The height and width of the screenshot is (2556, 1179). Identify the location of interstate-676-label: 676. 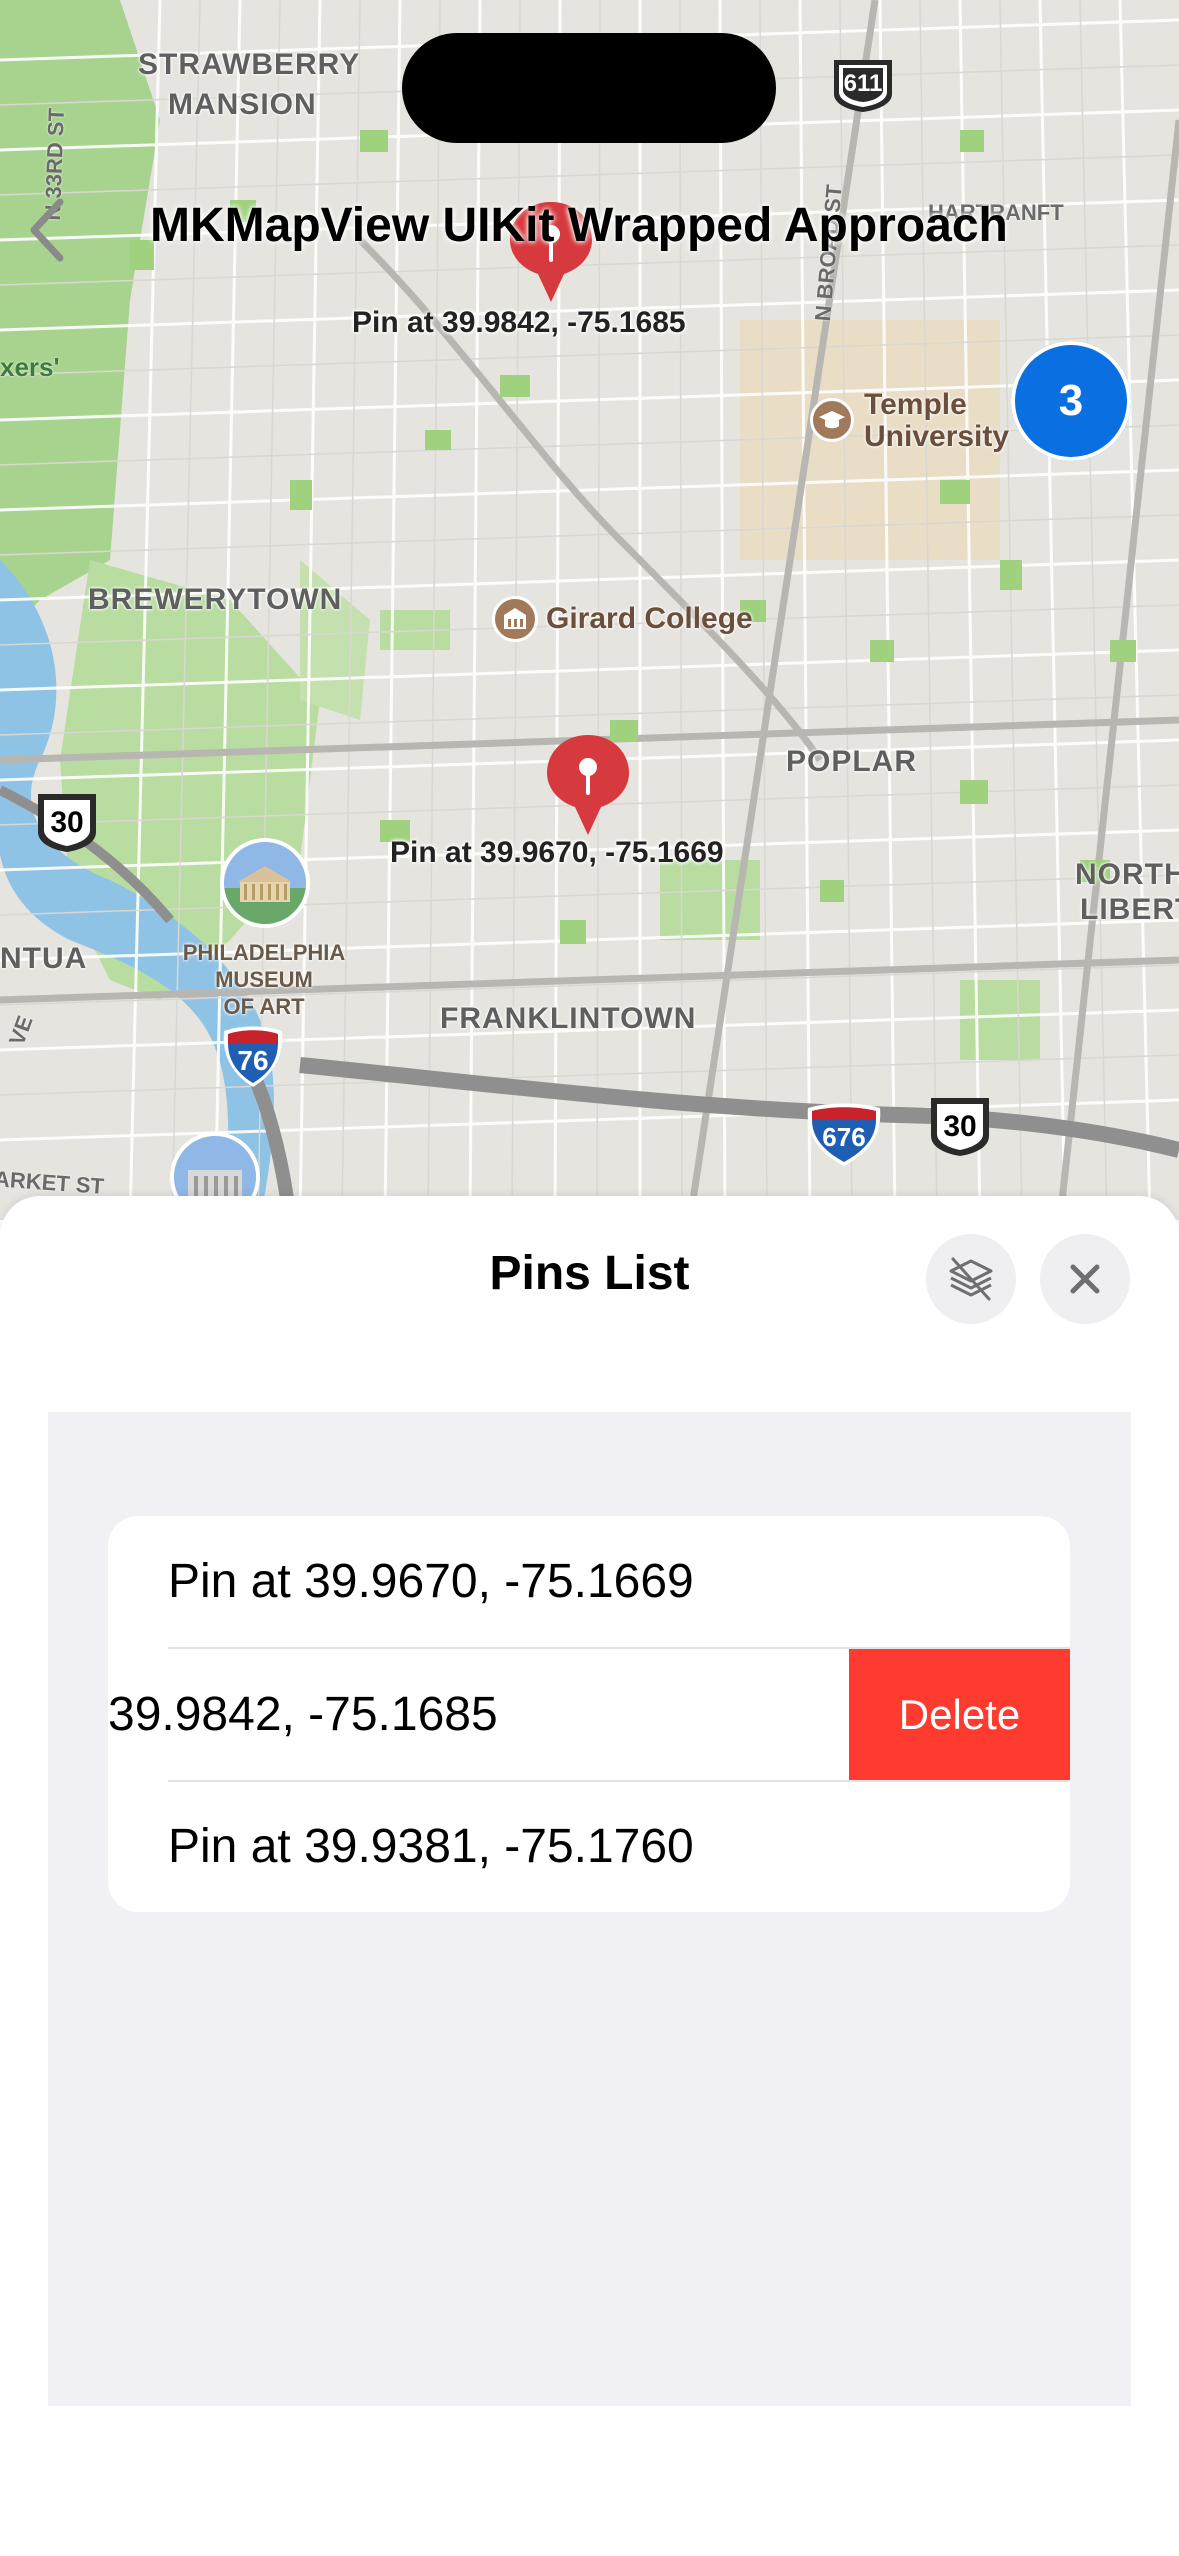
(844, 1137).